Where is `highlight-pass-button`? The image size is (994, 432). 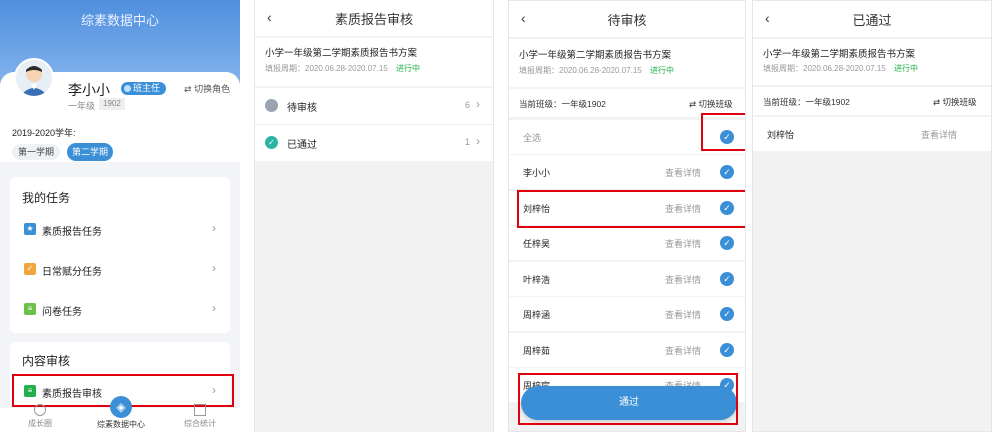 highlight-pass-button is located at coordinates (628, 399).